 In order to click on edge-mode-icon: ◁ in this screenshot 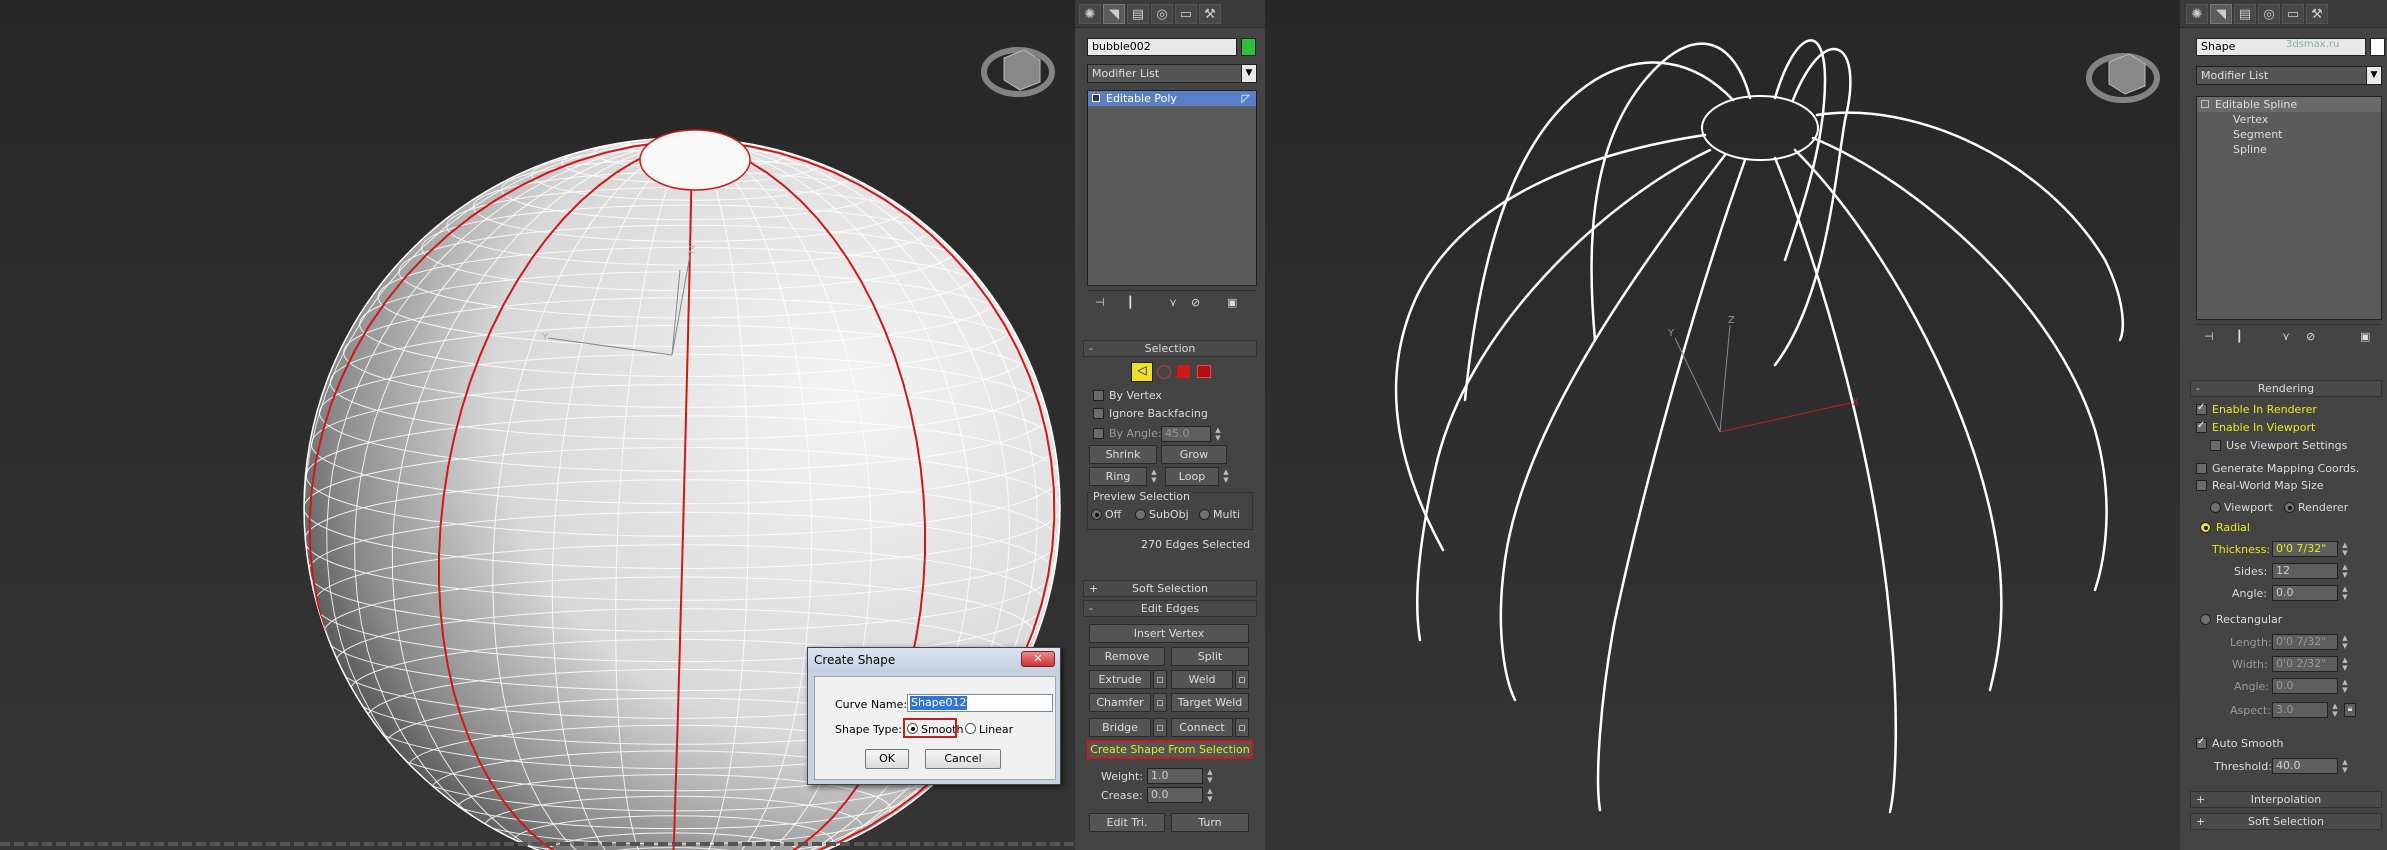, I will do `click(1142, 372)`.